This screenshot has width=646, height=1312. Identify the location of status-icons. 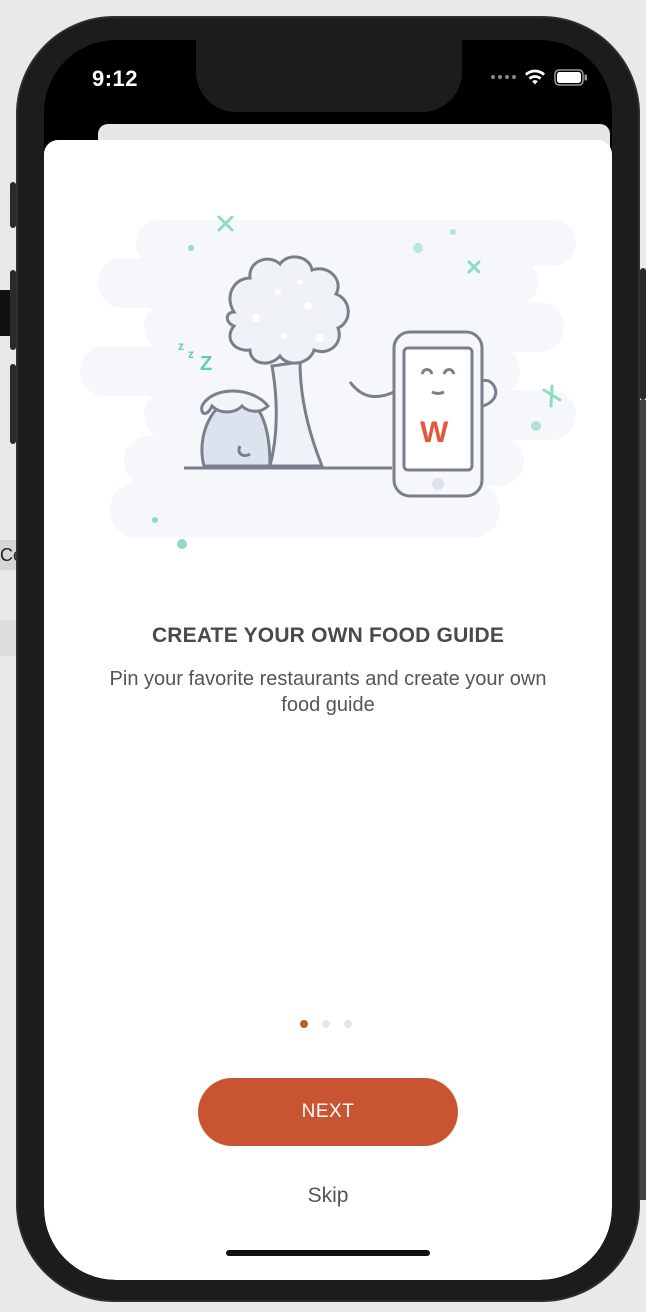
(539, 77).